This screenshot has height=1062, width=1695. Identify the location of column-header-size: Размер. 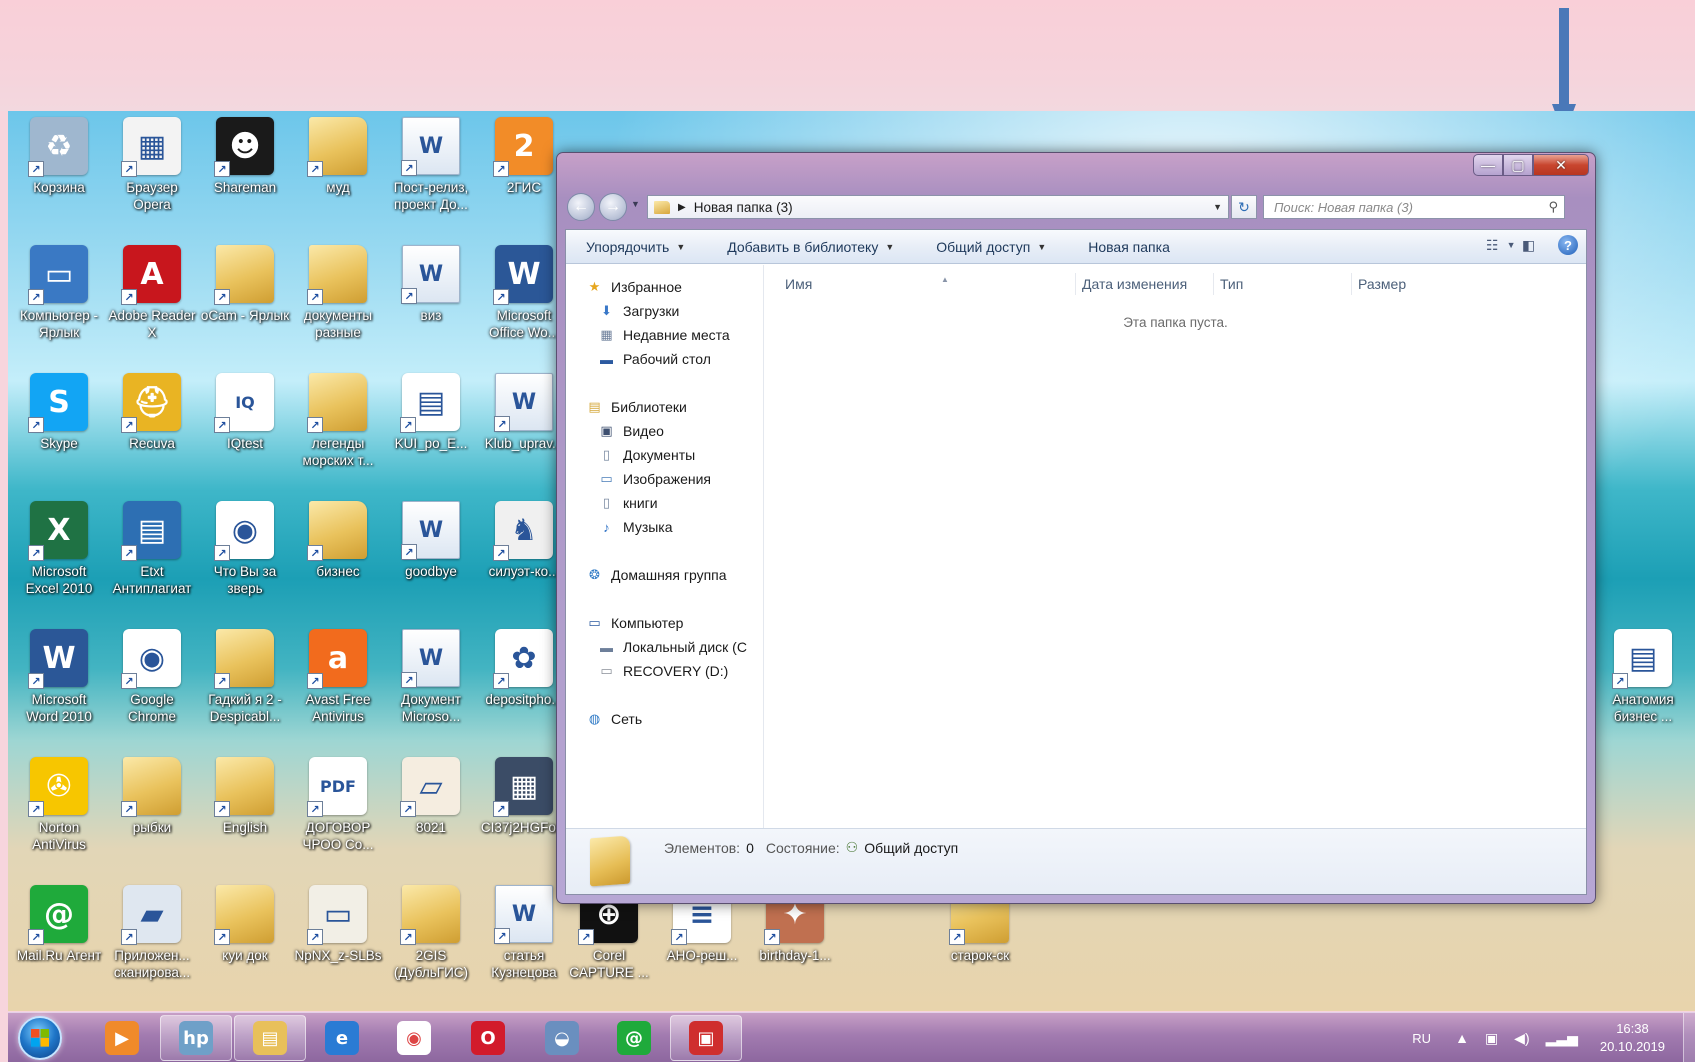
(1397, 284).